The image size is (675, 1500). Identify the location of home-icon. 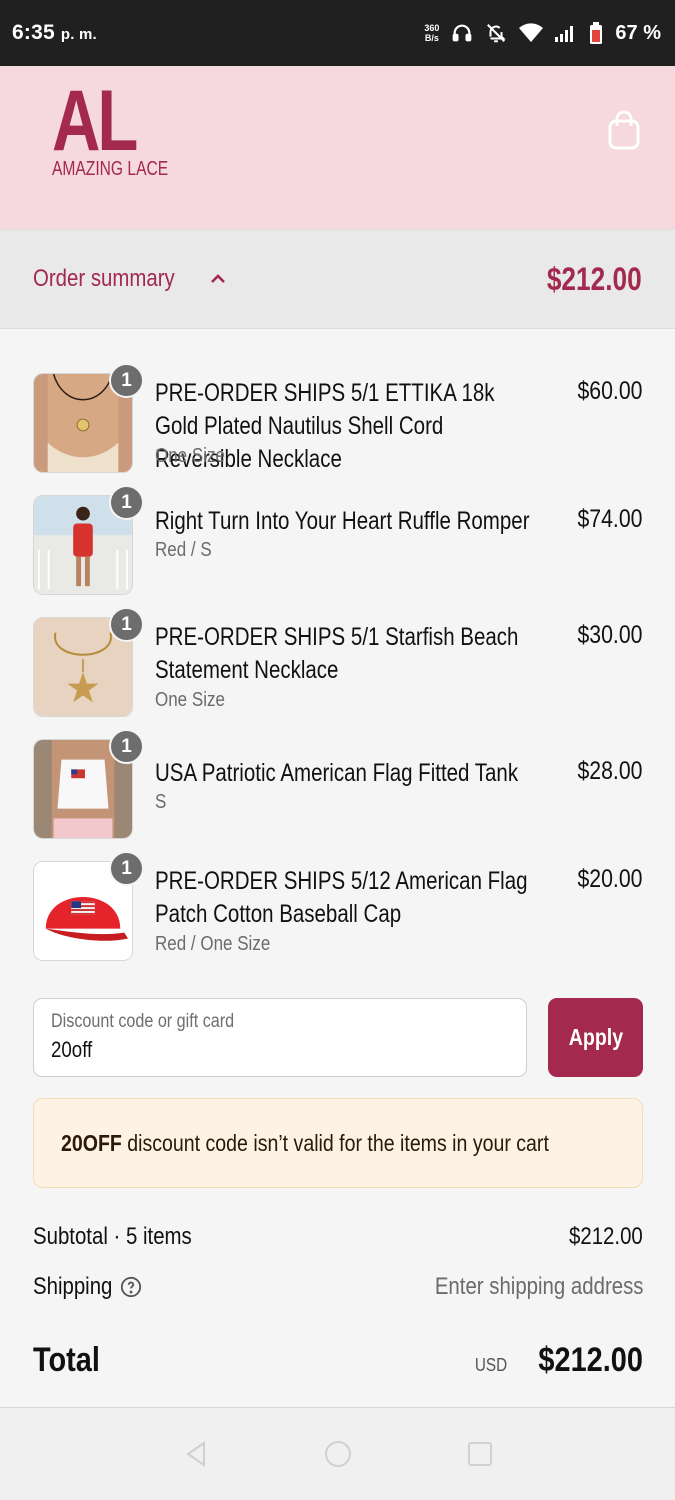
(338, 1454).